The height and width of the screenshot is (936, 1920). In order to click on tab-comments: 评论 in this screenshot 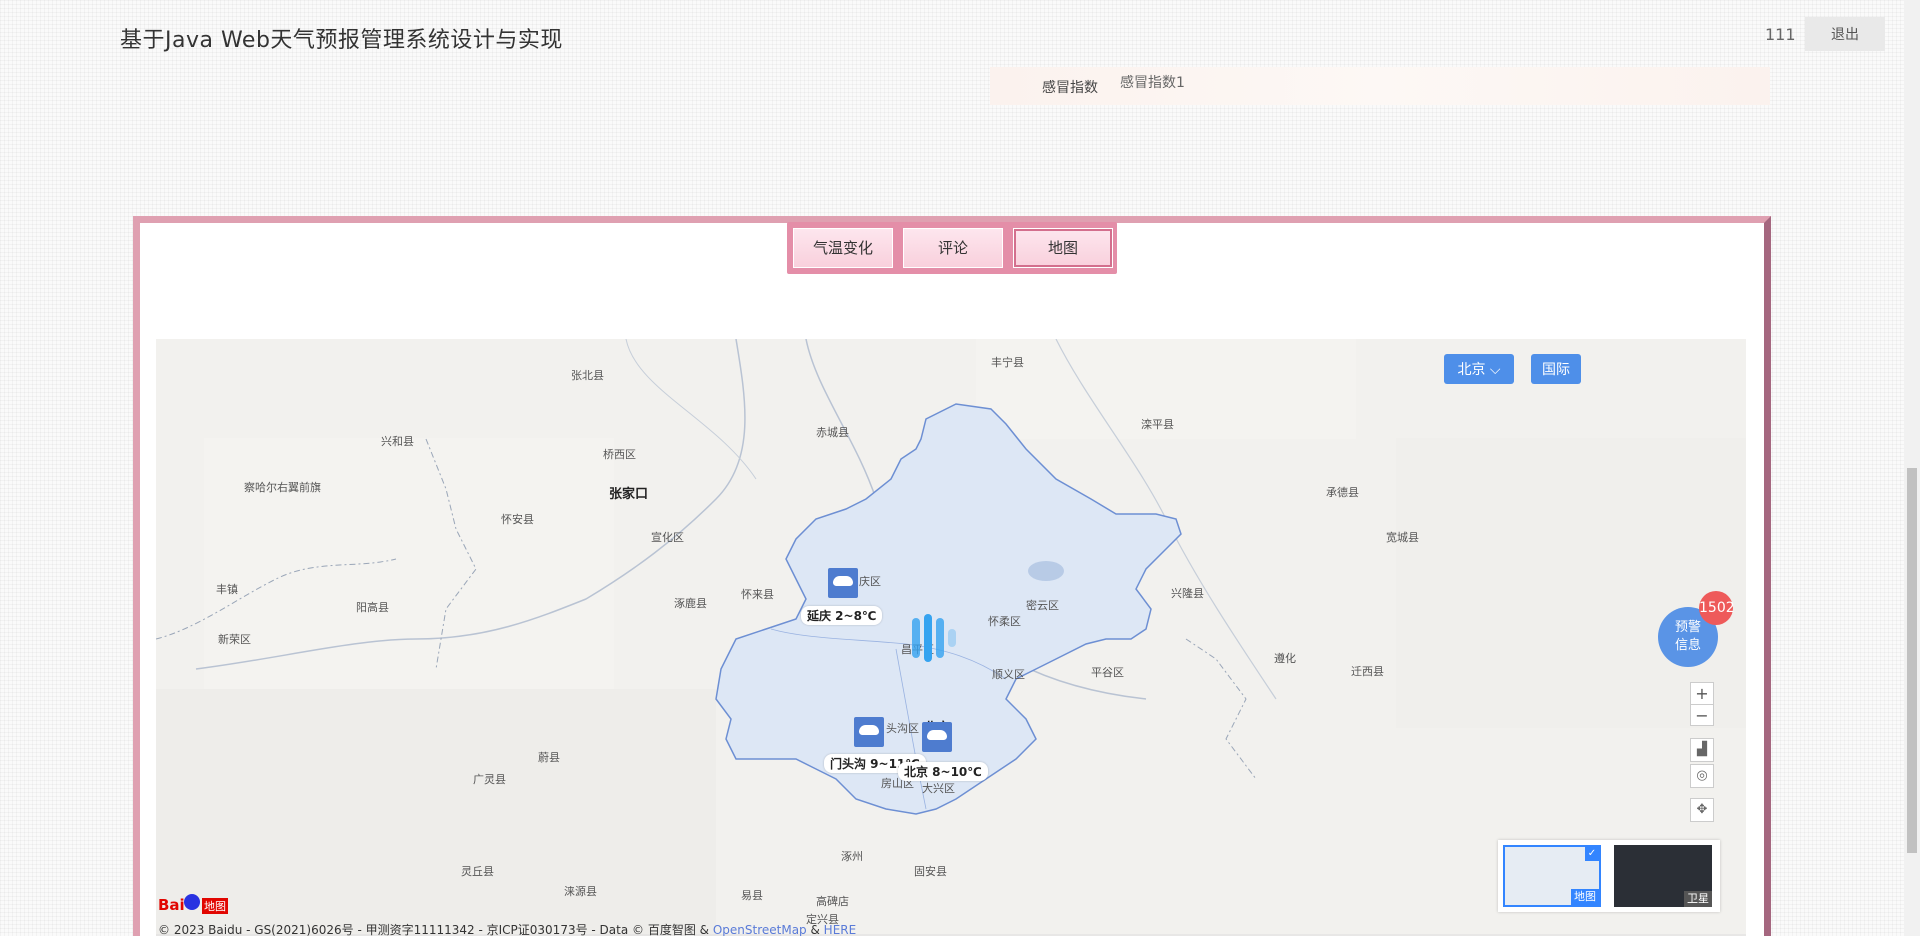, I will do `click(953, 248)`.